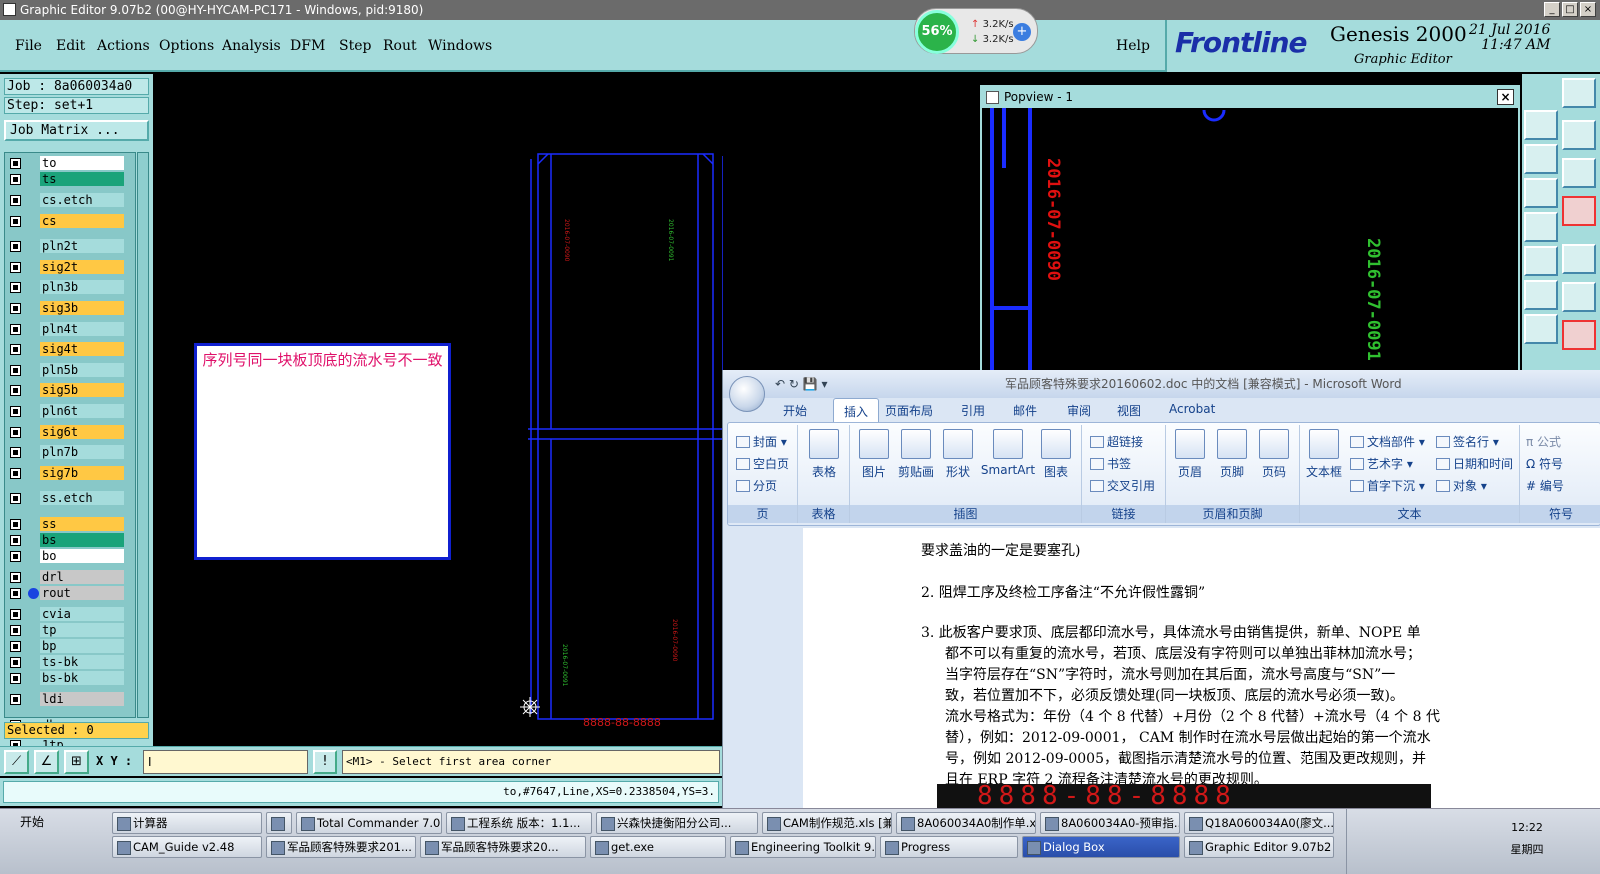 The image size is (1600, 874). What do you see at coordinates (143, 435) in the screenshot?
I see `layer-list-scrollbar` at bounding box center [143, 435].